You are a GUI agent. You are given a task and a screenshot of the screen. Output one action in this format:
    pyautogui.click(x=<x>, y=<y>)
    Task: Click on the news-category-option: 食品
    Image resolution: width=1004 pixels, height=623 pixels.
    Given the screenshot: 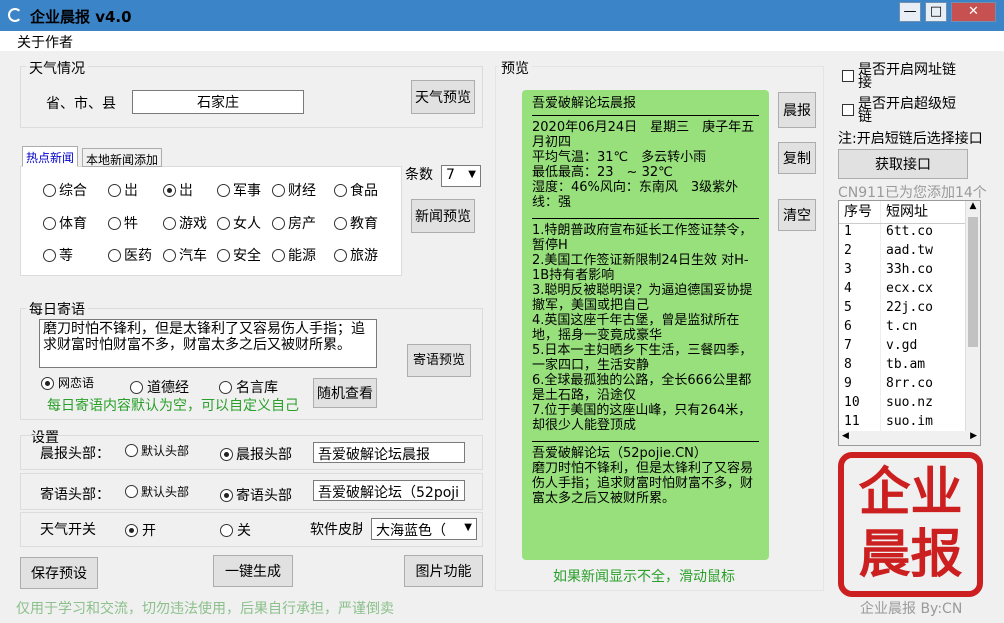 What is the action you would take?
    pyautogui.click(x=356, y=190)
    